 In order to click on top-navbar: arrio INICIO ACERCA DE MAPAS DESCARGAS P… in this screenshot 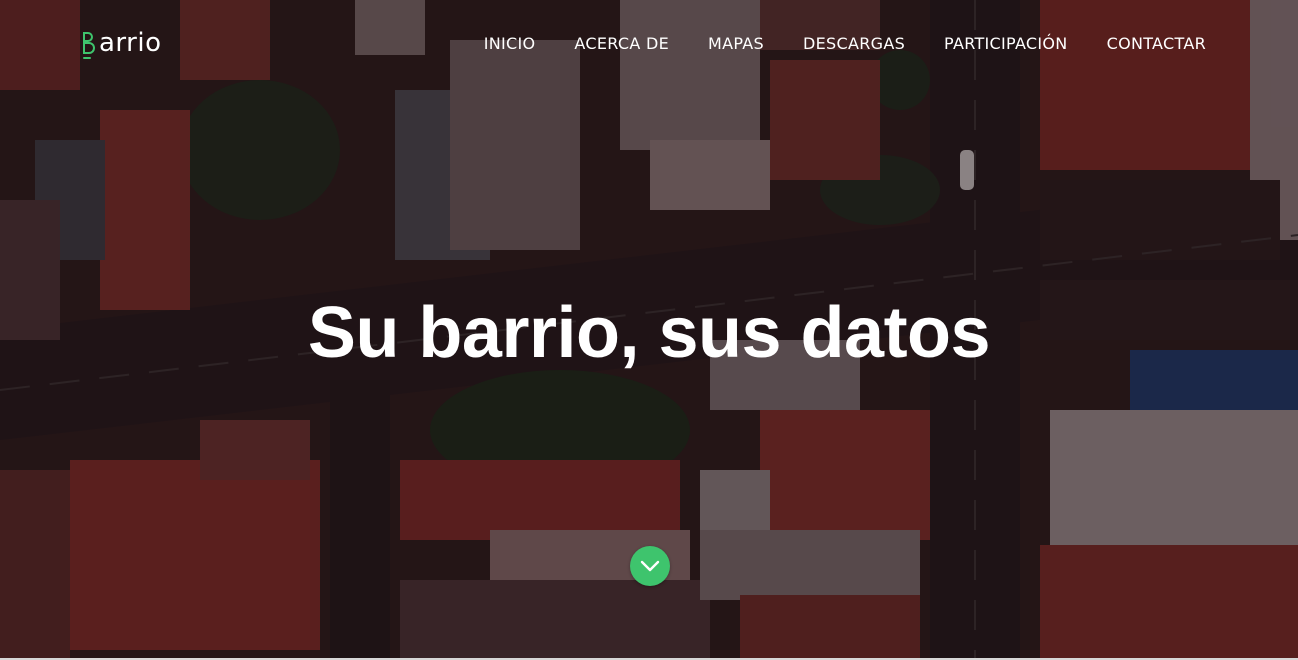, I will do `click(649, 44)`.